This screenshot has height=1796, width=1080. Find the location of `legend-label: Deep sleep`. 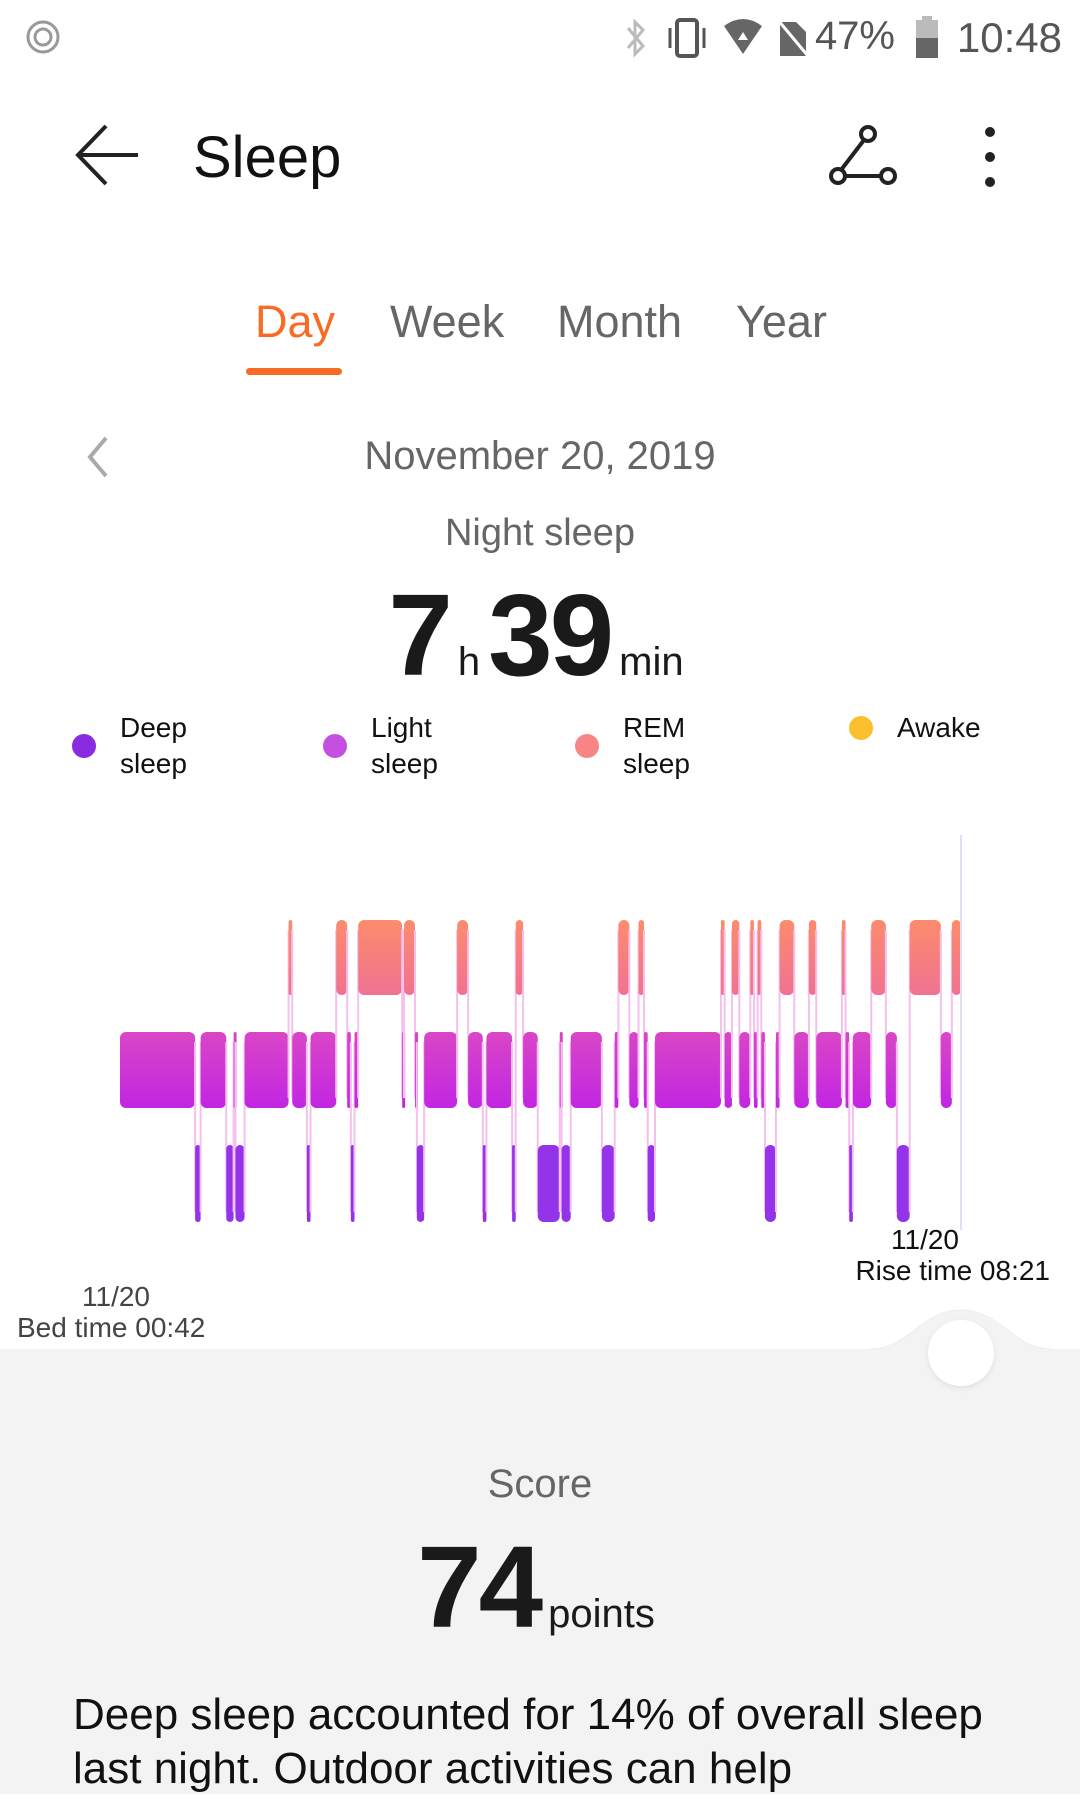

legend-label: Deep sleep is located at coordinates (153, 745).